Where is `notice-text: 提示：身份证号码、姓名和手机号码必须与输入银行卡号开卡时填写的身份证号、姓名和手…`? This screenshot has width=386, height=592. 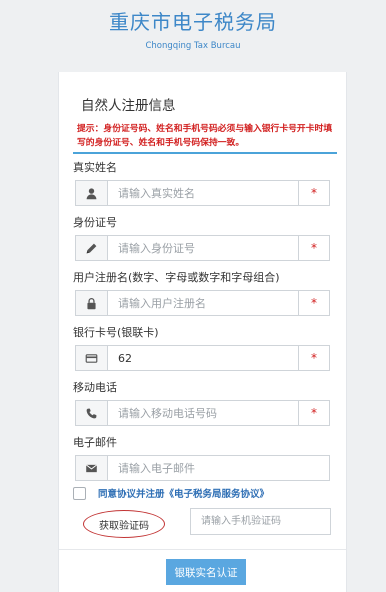 notice-text: 提示：身份证号码、姓名和手机号码必须与输入银行卡号开卡时填写的身份证号、姓名和手… is located at coordinates (205, 136).